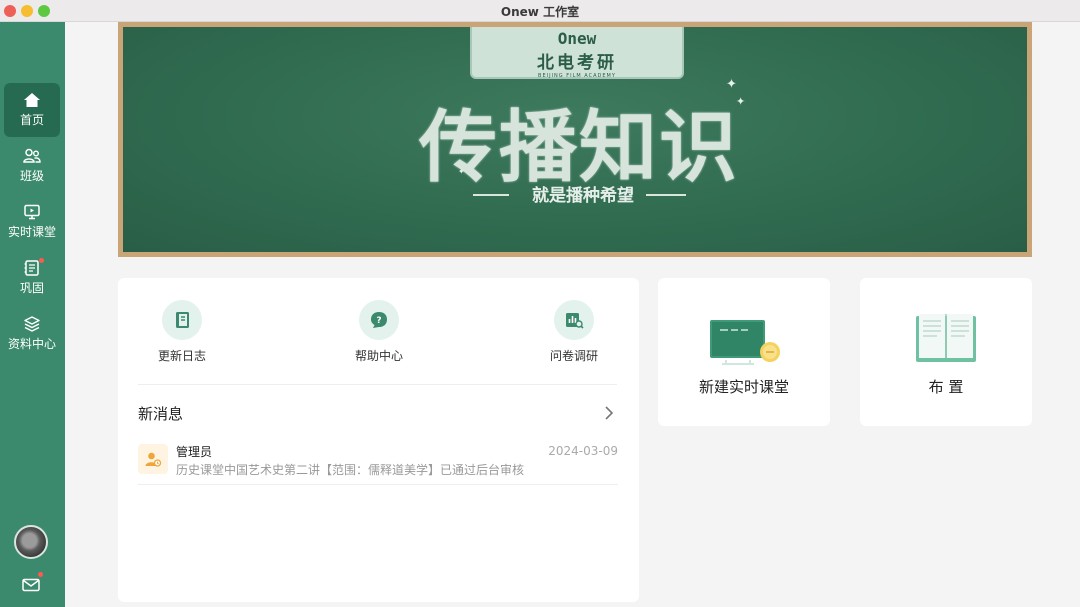  Describe the element at coordinates (31, 176) in the screenshot. I see `sidebar-item-label: 班级` at that location.